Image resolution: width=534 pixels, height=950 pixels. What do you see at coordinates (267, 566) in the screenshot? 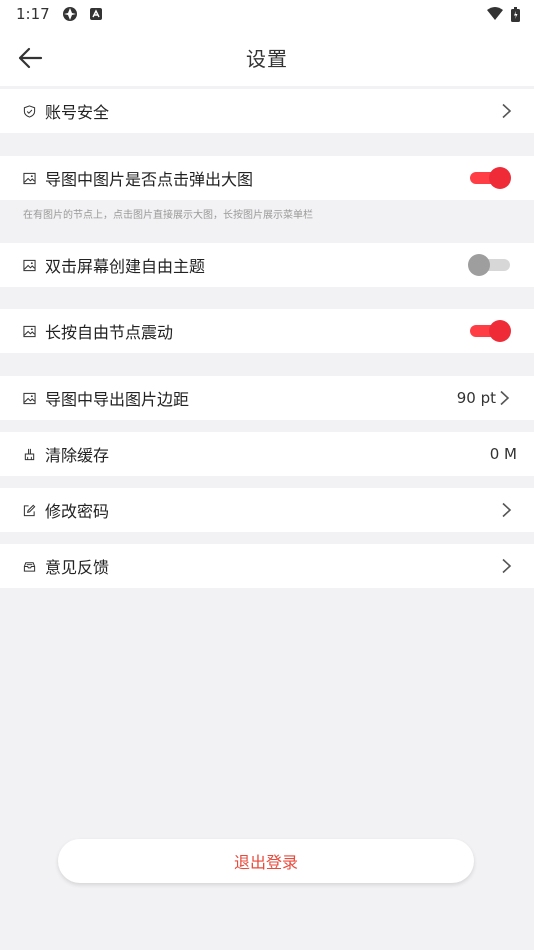
I see `feedback-row: 意见反馈` at bounding box center [267, 566].